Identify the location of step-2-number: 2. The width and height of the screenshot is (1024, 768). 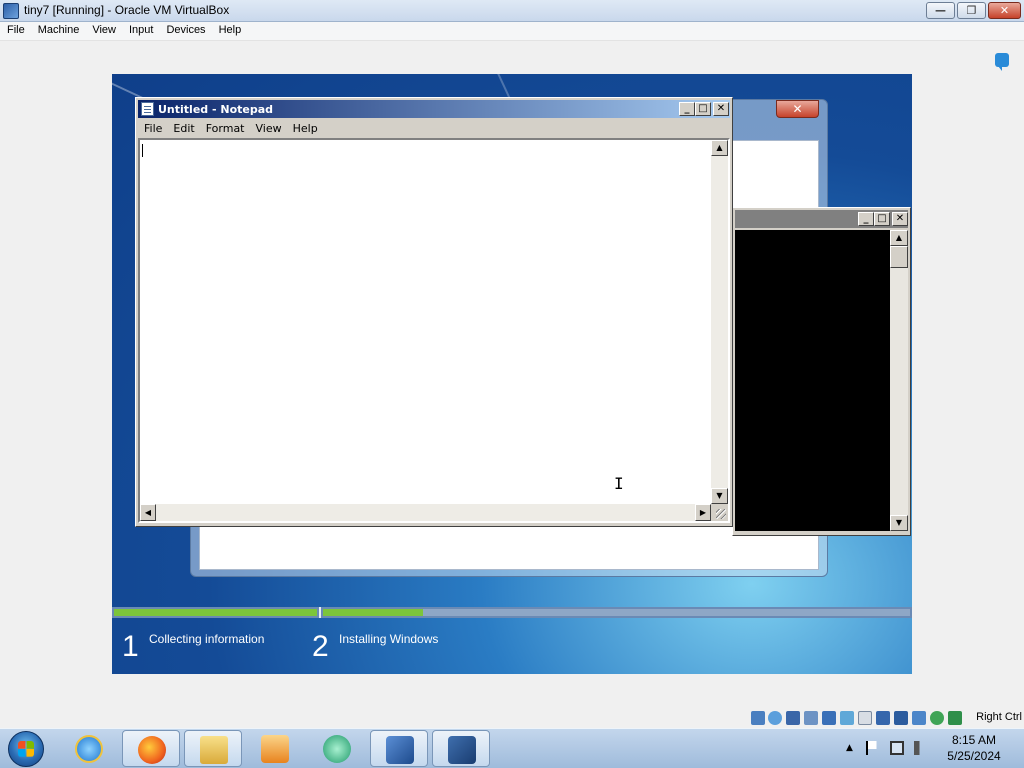
(320, 646).